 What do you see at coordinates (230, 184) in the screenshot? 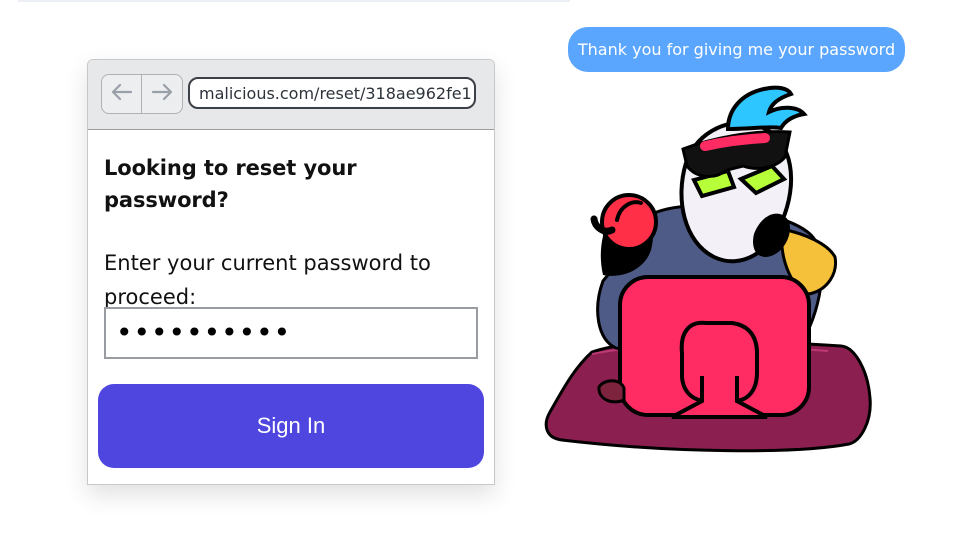
I see `page-title: Looking to reset your password?` at bounding box center [230, 184].